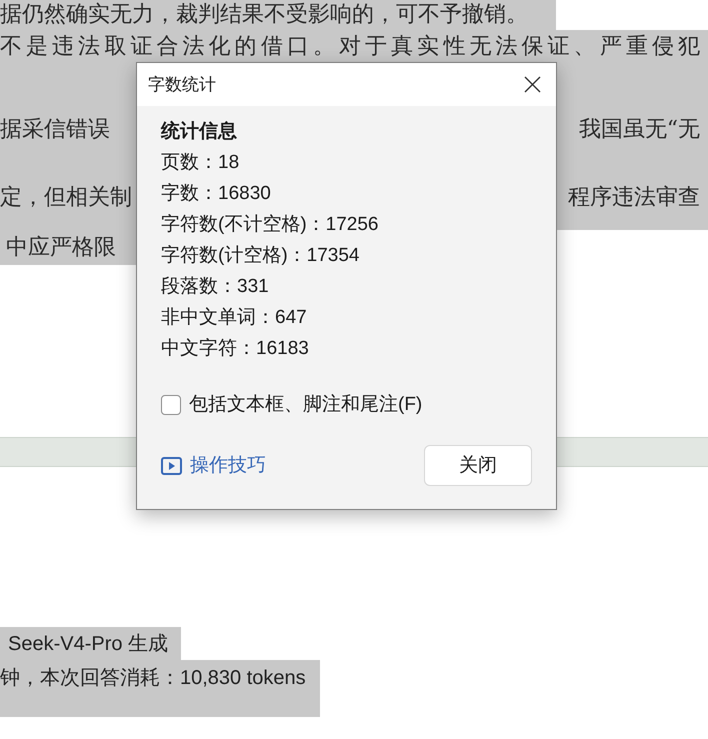  What do you see at coordinates (213, 465) in the screenshot?
I see `tips-link: 操作技巧` at bounding box center [213, 465].